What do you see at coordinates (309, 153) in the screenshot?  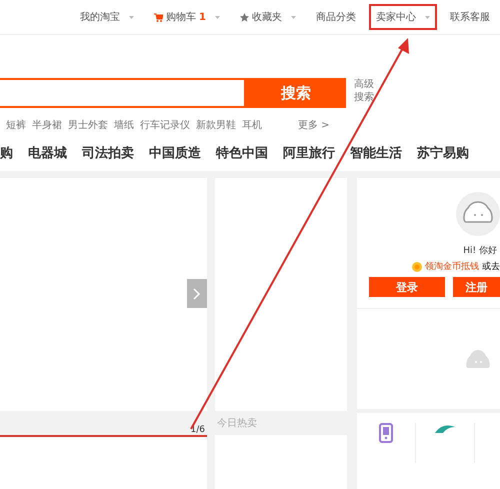 I see `nav-link: 阿里旅行` at bounding box center [309, 153].